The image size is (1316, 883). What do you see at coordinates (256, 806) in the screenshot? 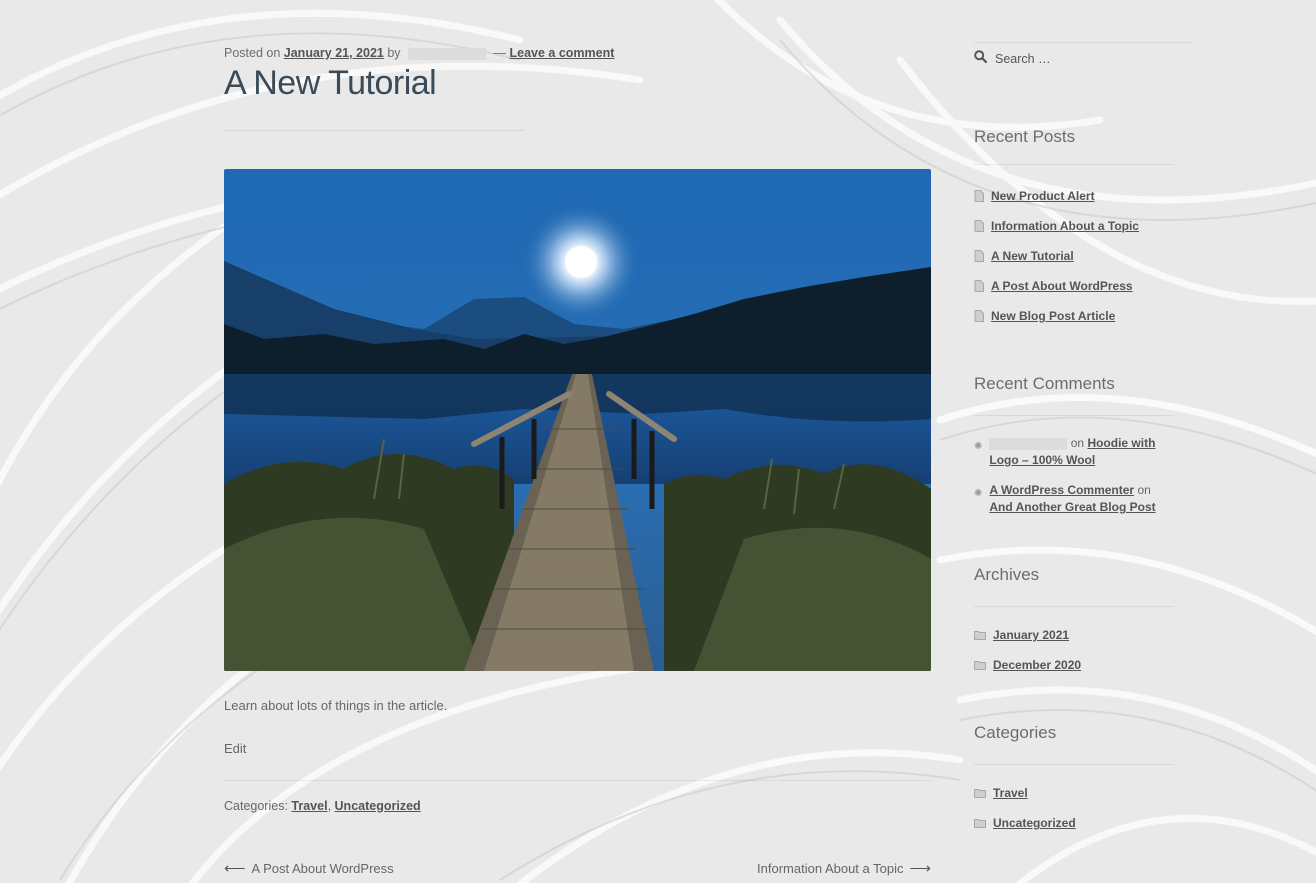
I see `categories-label: Categories:` at bounding box center [256, 806].